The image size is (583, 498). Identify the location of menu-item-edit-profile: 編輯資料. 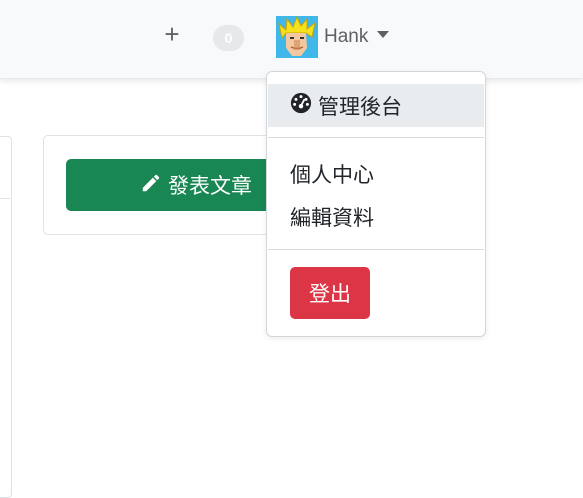
(376, 216).